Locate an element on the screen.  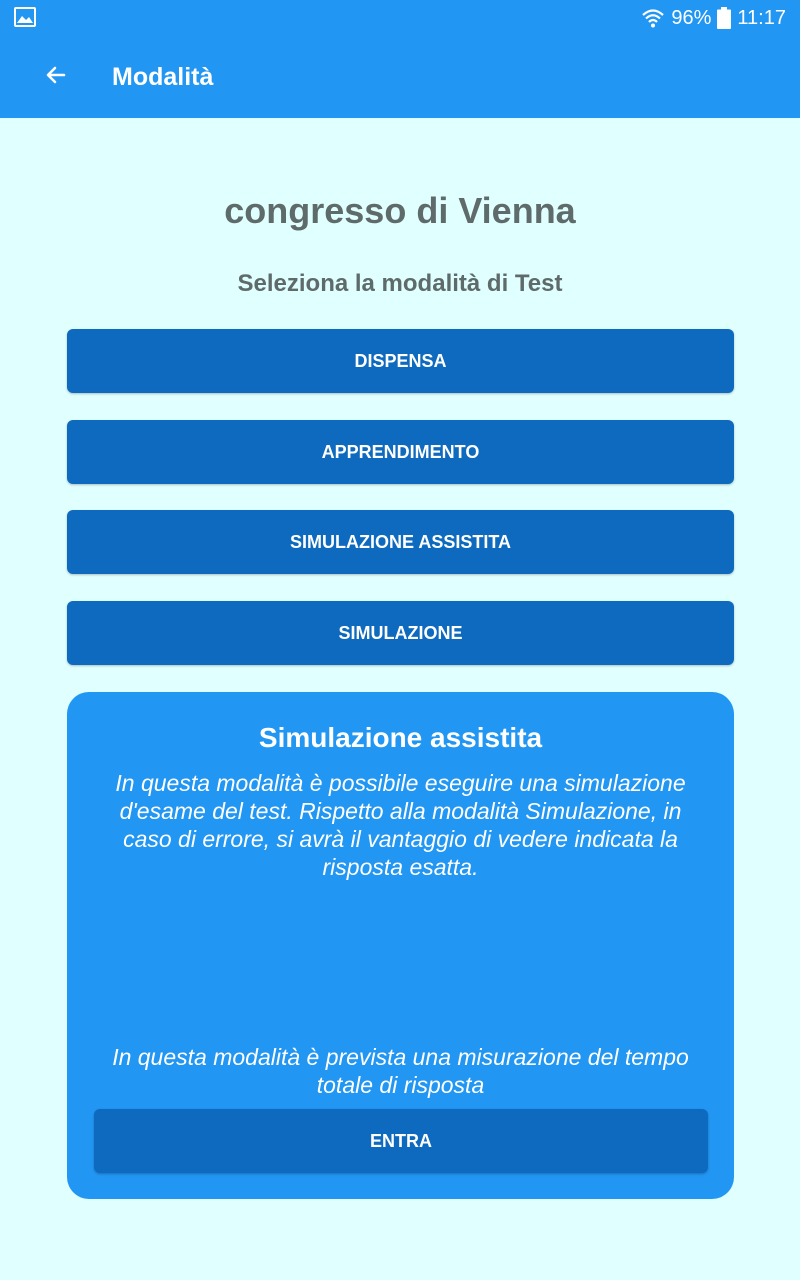
card-title: Simulazione assistita is located at coordinates (400, 737).